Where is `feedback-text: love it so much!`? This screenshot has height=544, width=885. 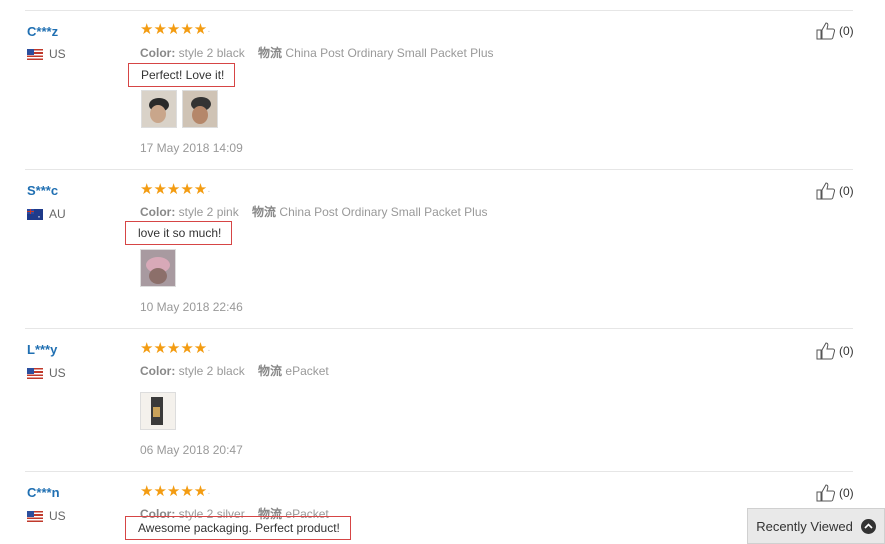
feedback-text: love it so much! is located at coordinates (179, 233).